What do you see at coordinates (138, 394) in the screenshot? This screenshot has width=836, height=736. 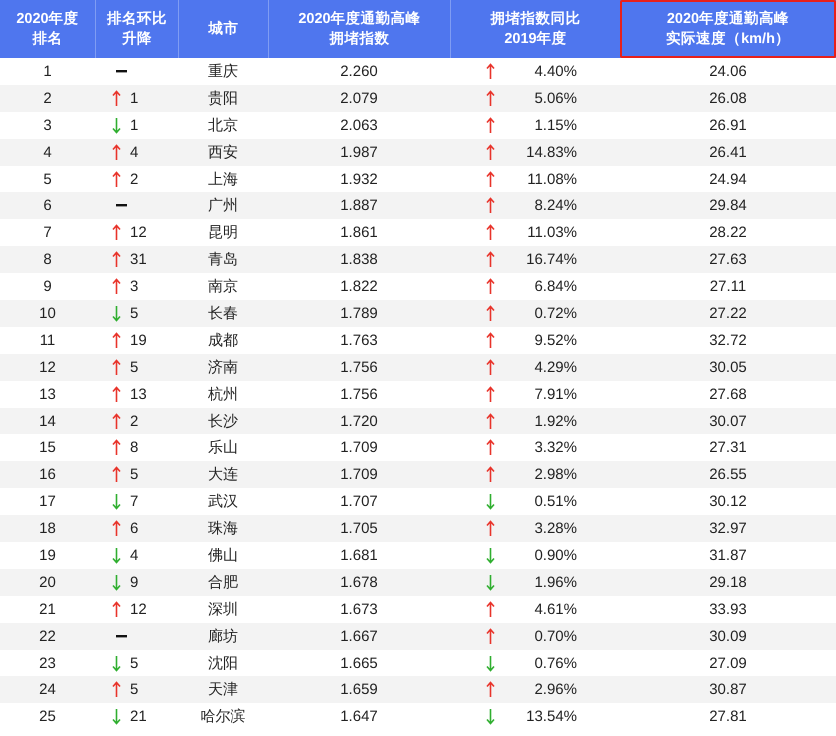 I see `table-cell: 13` at bounding box center [138, 394].